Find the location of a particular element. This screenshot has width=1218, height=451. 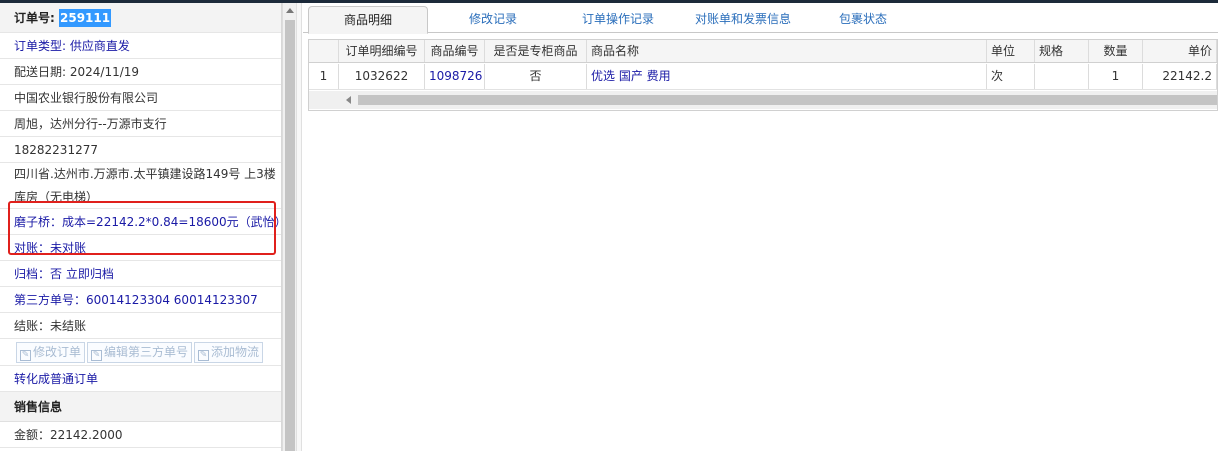

tab-bar: 商品明细 修改记录 订单操作记录 对账单和发票信息 包裹状态 is located at coordinates (760, 18).